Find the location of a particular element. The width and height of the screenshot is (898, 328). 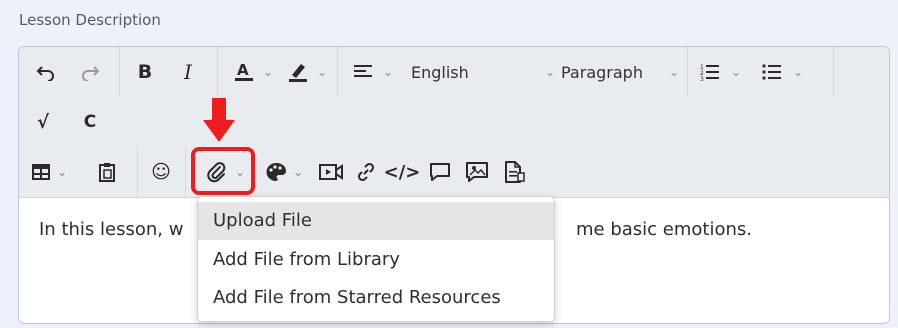

math-sqrt-button: √ is located at coordinates (43, 122).